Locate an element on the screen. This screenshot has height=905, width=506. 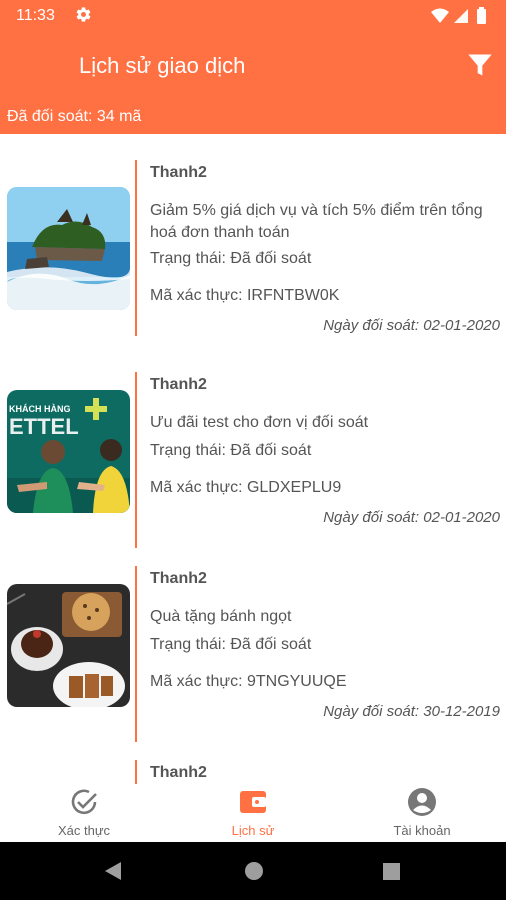
svg-text: ETTEL is located at coordinates (44, 426).